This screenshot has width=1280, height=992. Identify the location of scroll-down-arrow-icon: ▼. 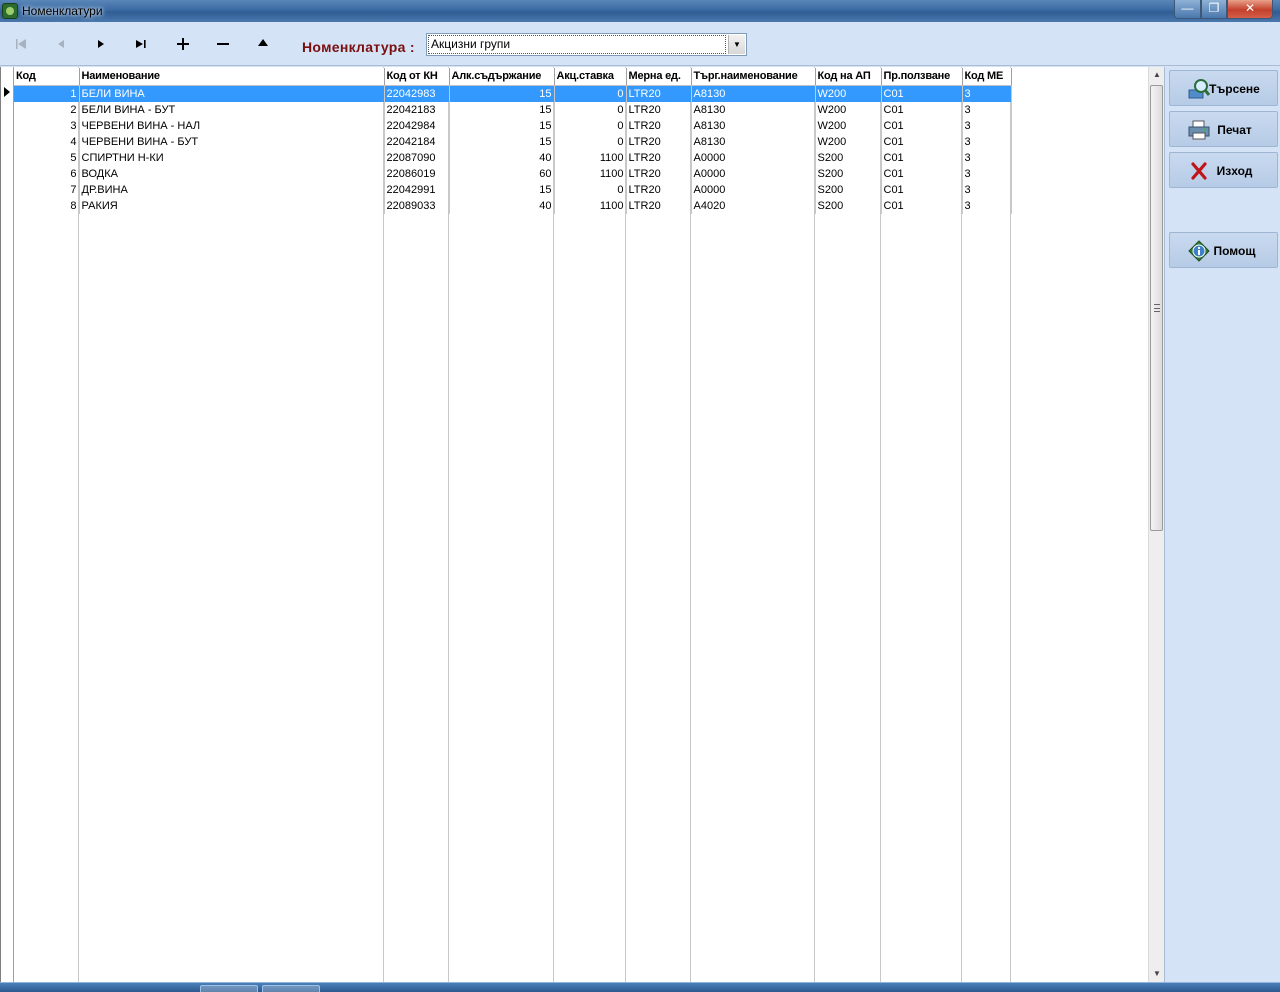
(1157, 974).